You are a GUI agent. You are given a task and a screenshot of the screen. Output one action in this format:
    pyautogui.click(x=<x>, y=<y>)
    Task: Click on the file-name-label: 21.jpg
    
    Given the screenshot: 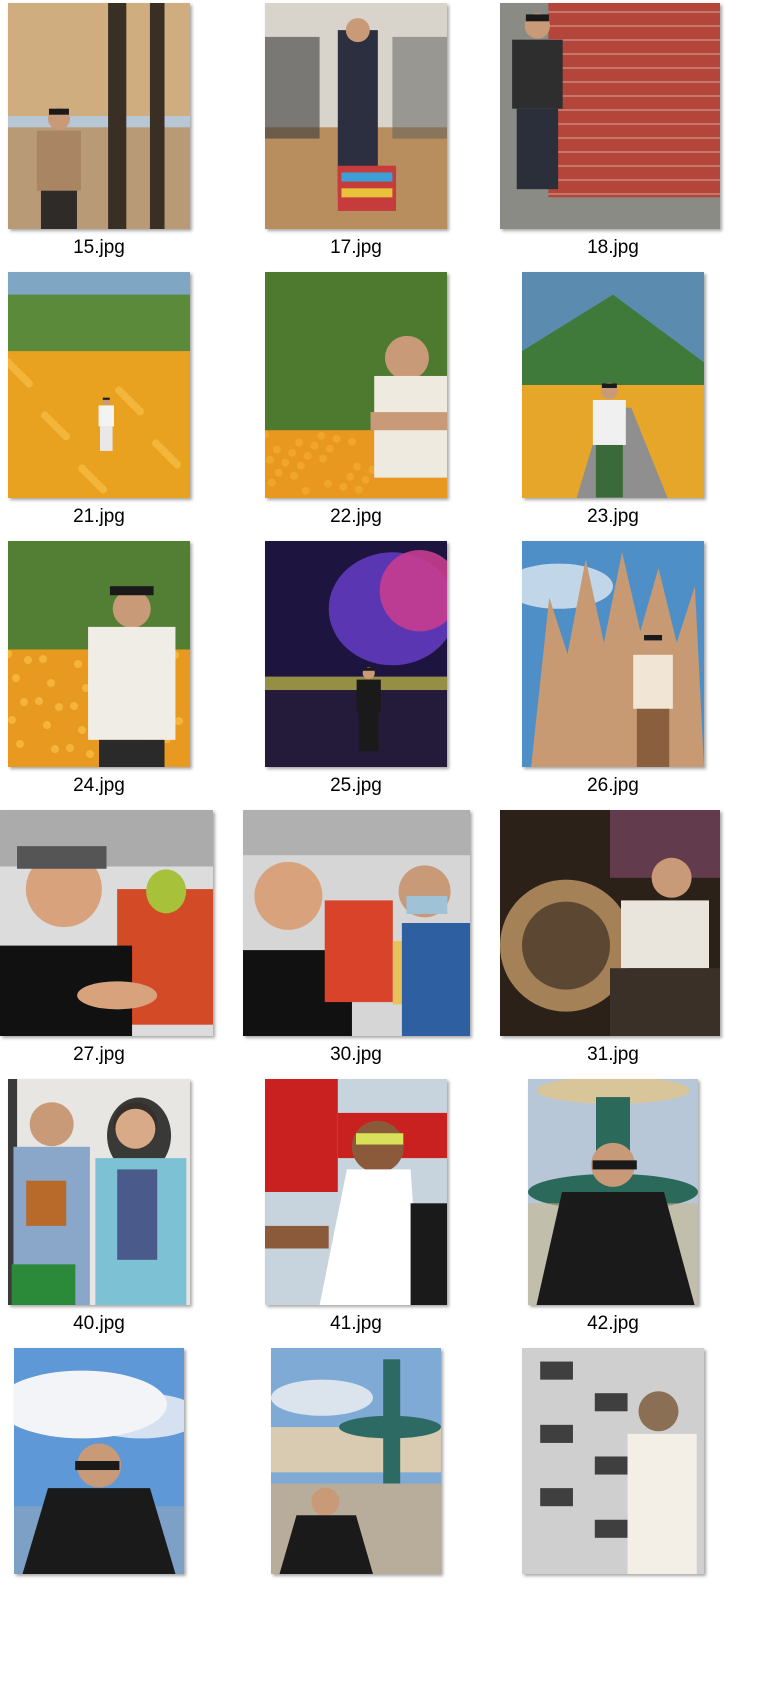 What is the action you would take?
    pyautogui.click(x=99, y=517)
    